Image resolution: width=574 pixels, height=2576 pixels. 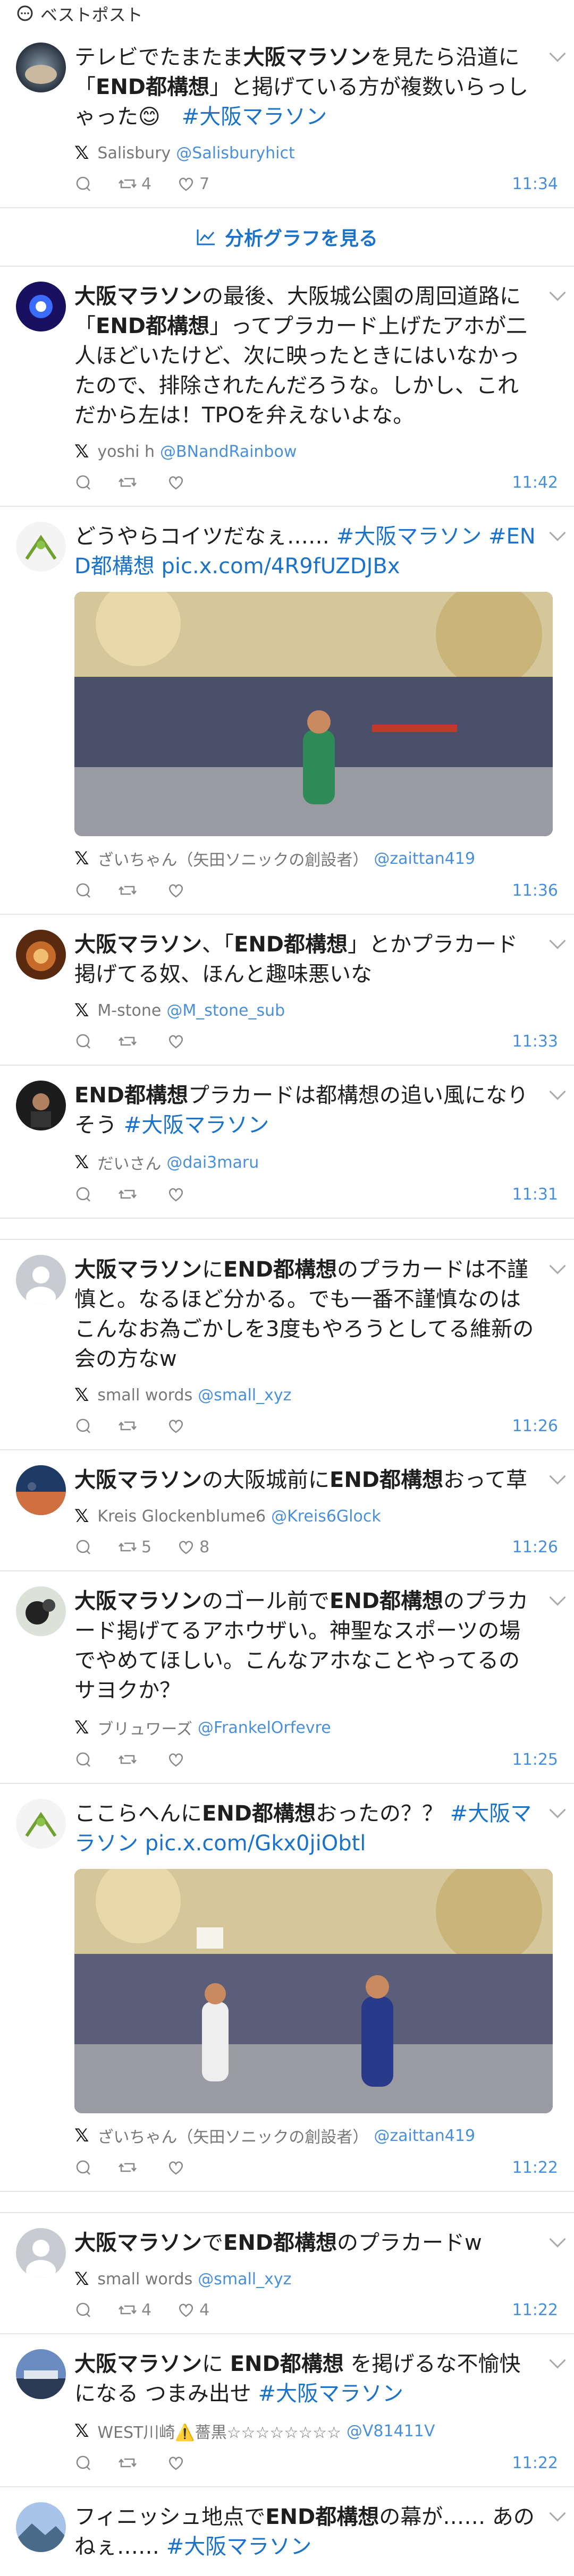 I want to click on like-button: 8, so click(x=193, y=1547).